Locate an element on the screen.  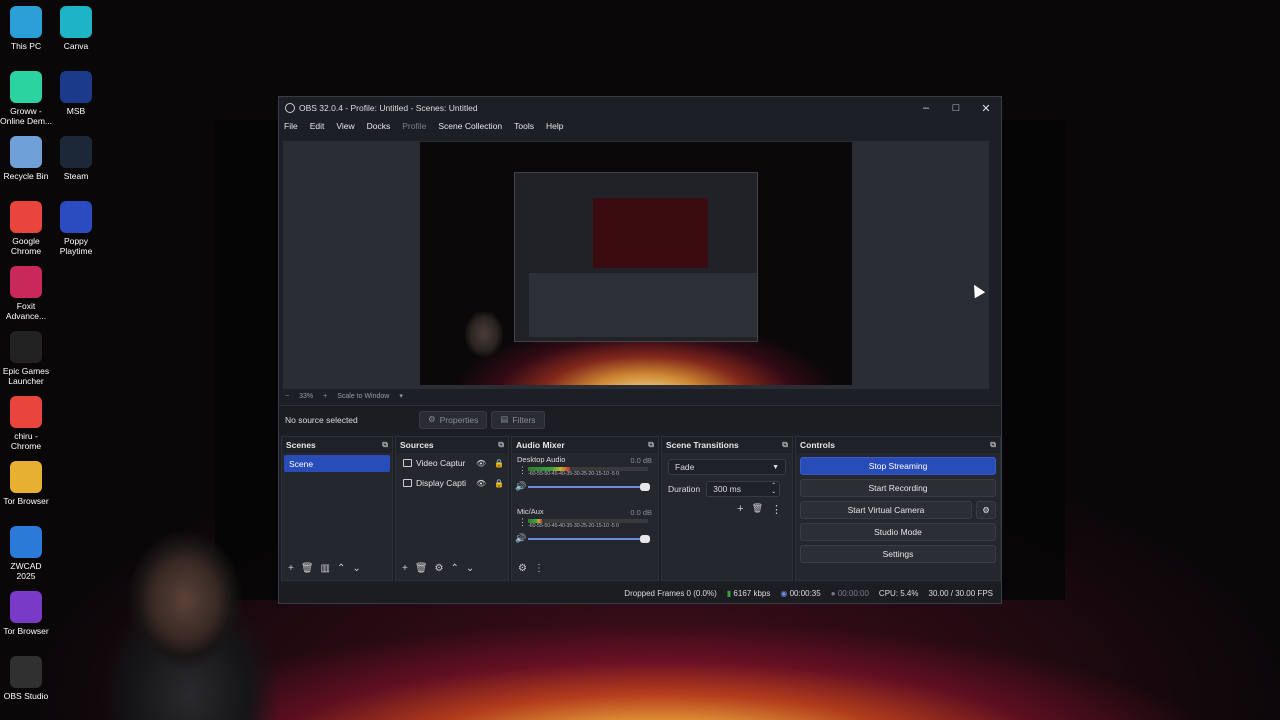
studio-mode-button: Studio Mode is located at coordinates (898, 532).